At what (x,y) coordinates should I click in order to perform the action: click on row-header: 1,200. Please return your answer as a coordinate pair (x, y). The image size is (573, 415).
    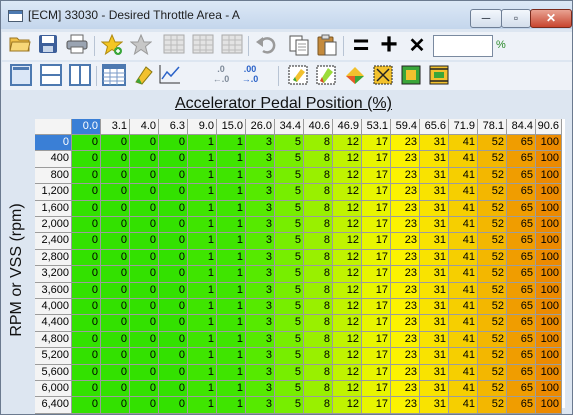
    Looking at the image, I should click on (53, 192).